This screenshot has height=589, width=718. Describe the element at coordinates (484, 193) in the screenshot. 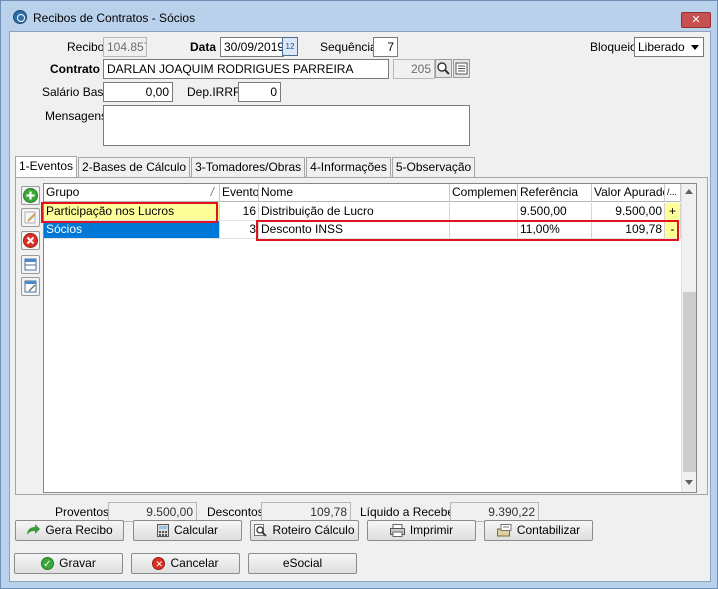

I see `col-complemento: Complemento` at that location.